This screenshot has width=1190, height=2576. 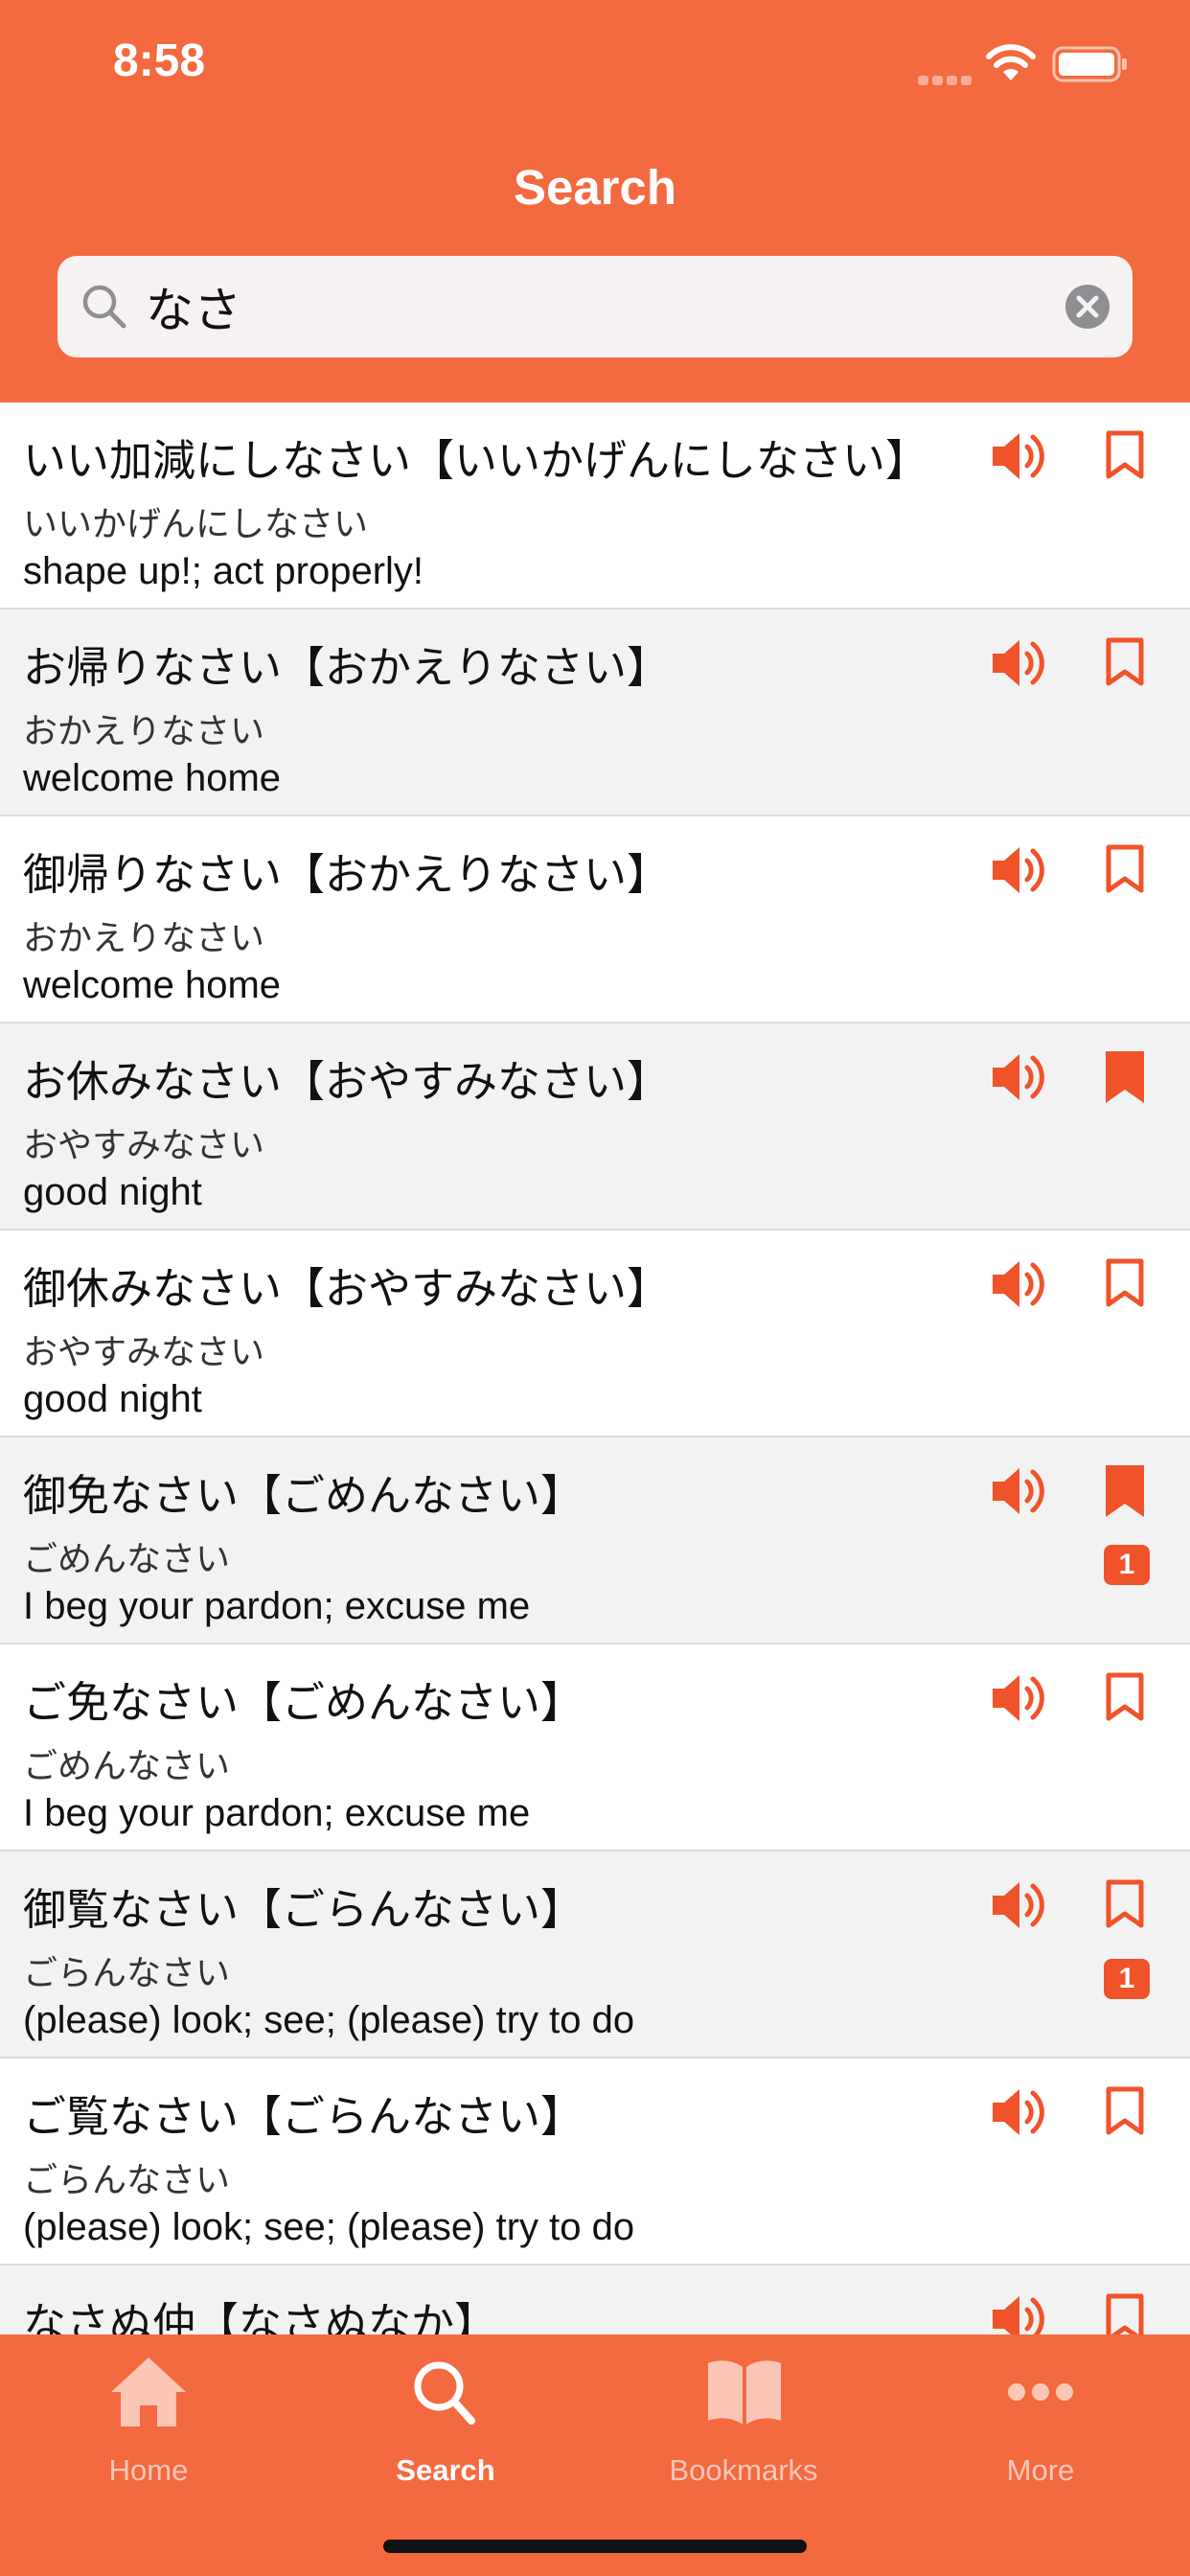 What do you see at coordinates (261, 2316) in the screenshot?
I see `entry-title: なさぬ仲【なさぬなか】` at bounding box center [261, 2316].